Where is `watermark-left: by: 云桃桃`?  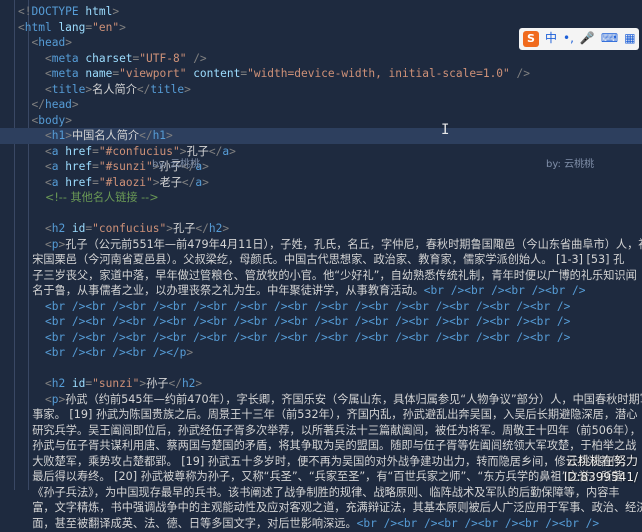
watermark-left: by: 云桃桃 is located at coordinates (176, 164).